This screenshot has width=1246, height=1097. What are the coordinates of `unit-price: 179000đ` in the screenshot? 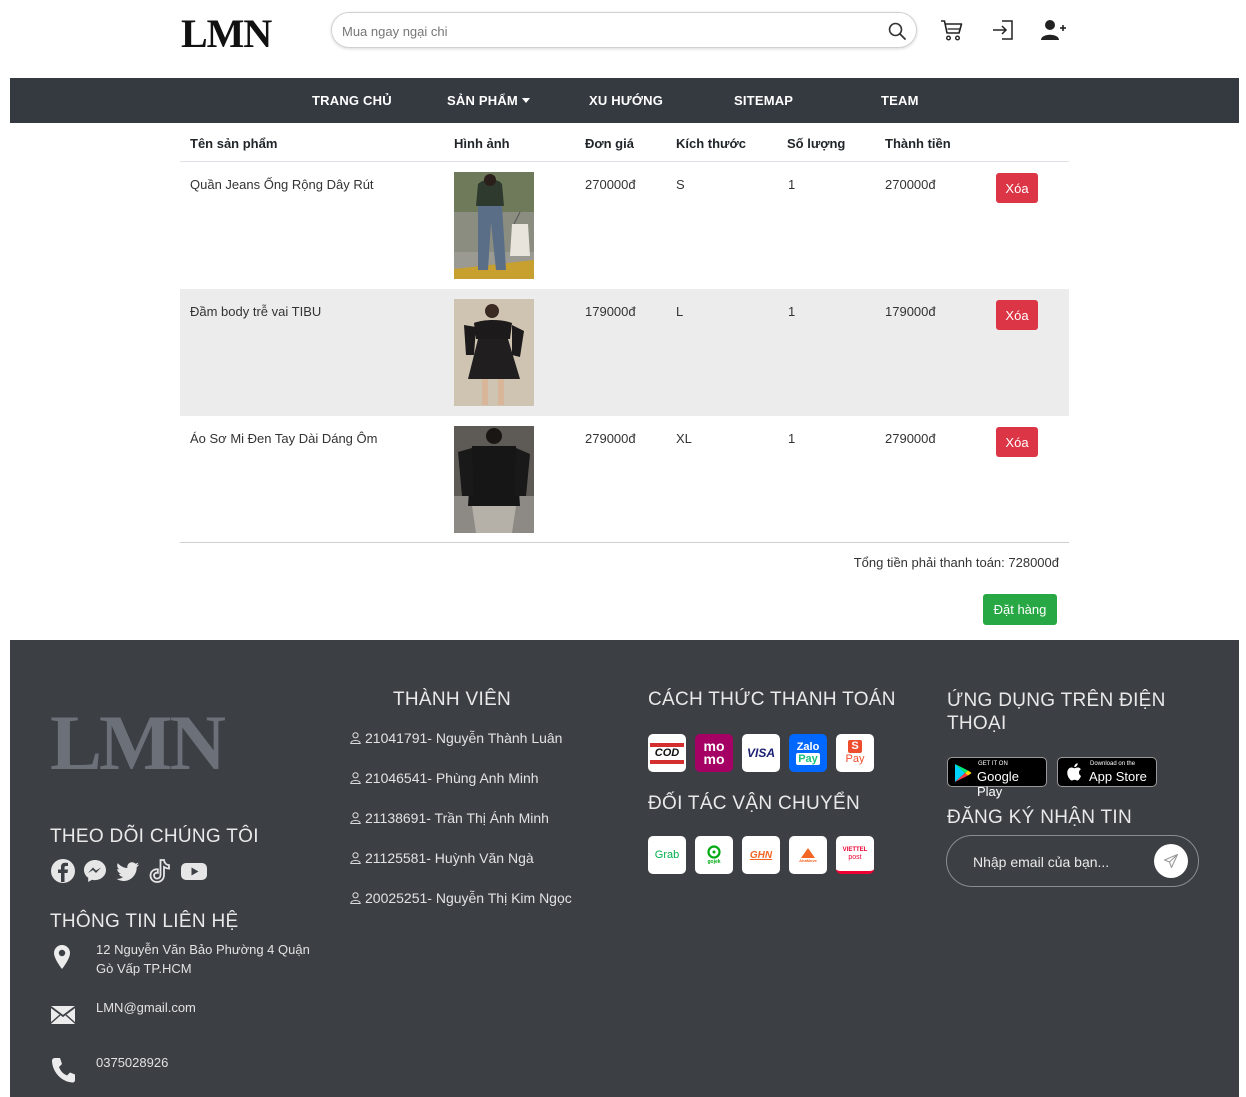 It's located at (610, 311).